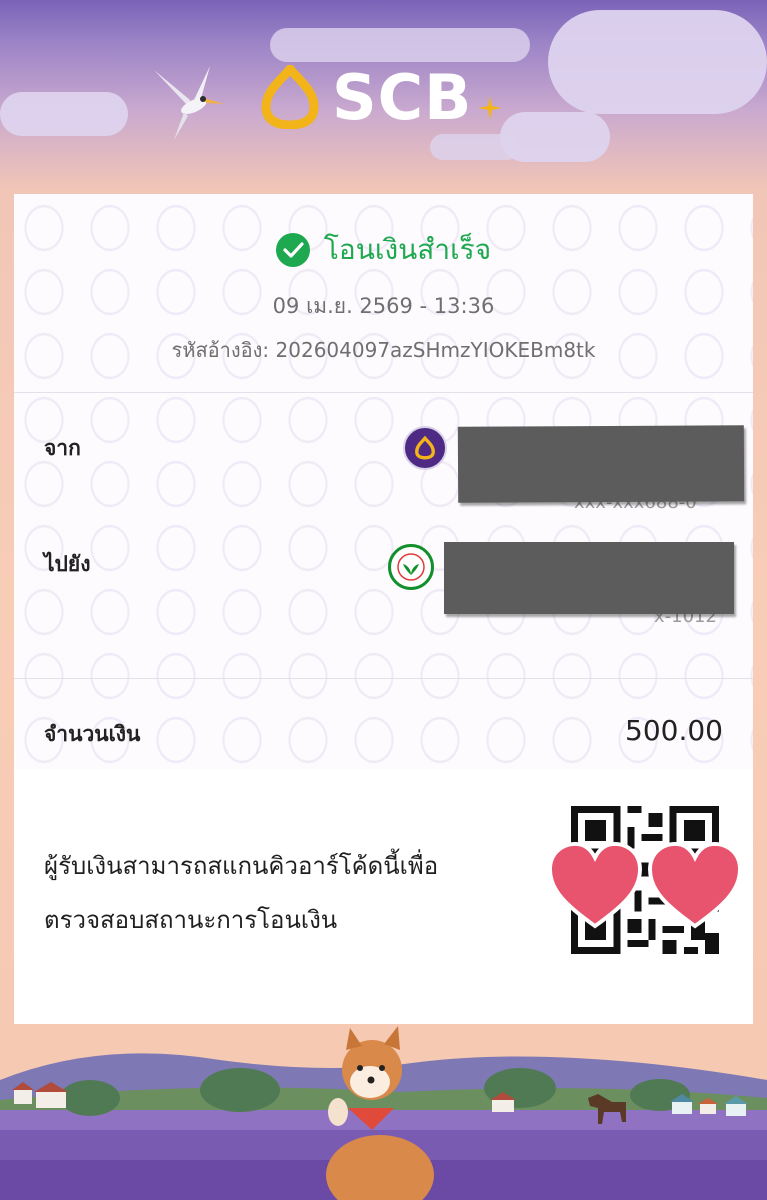  What do you see at coordinates (407, 249) in the screenshot?
I see `status-text: โอนเงินสำเร็จ` at bounding box center [407, 249].